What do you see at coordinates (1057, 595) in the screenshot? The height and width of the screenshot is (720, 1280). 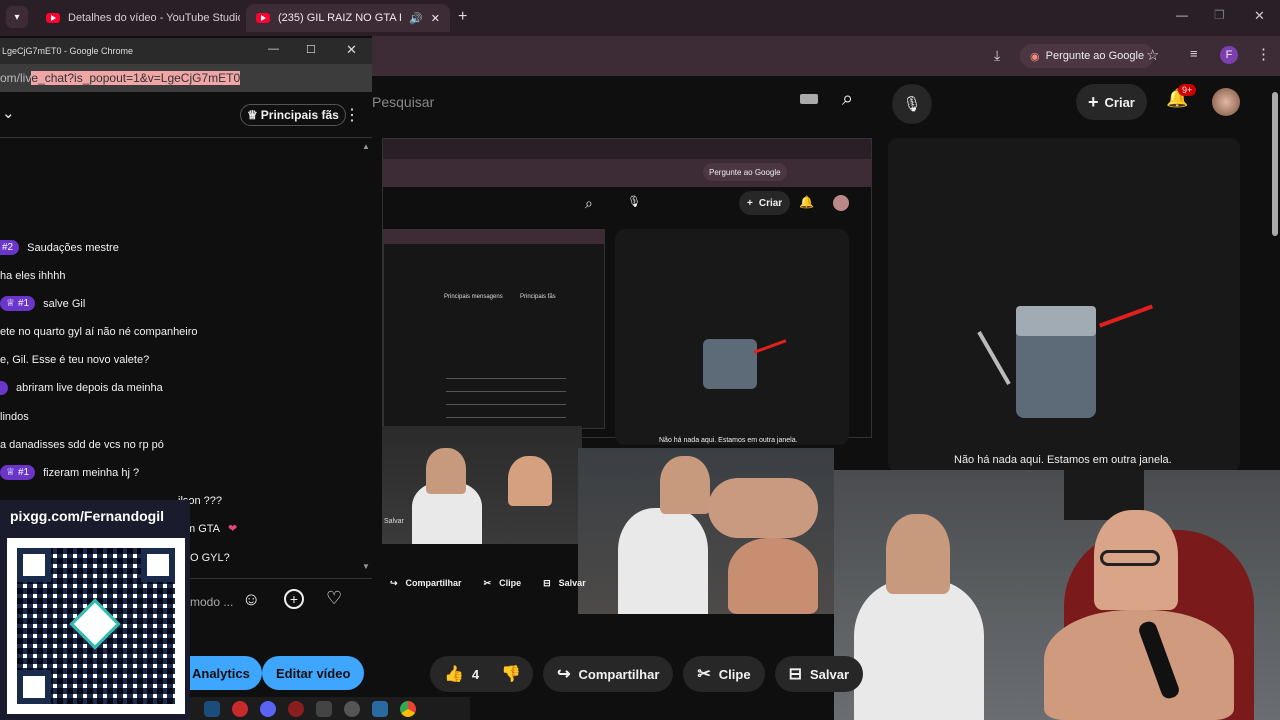 I see `webcam-video-large` at bounding box center [1057, 595].